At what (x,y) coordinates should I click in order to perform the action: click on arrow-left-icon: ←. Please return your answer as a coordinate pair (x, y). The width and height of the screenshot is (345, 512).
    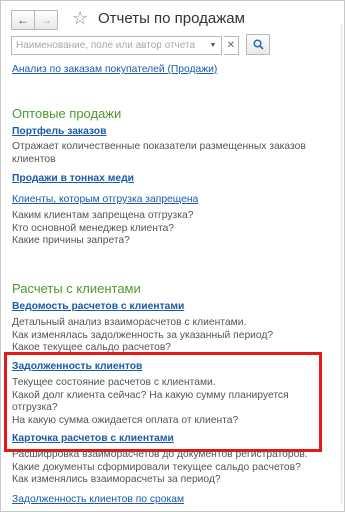
    Looking at the image, I should click on (23, 20).